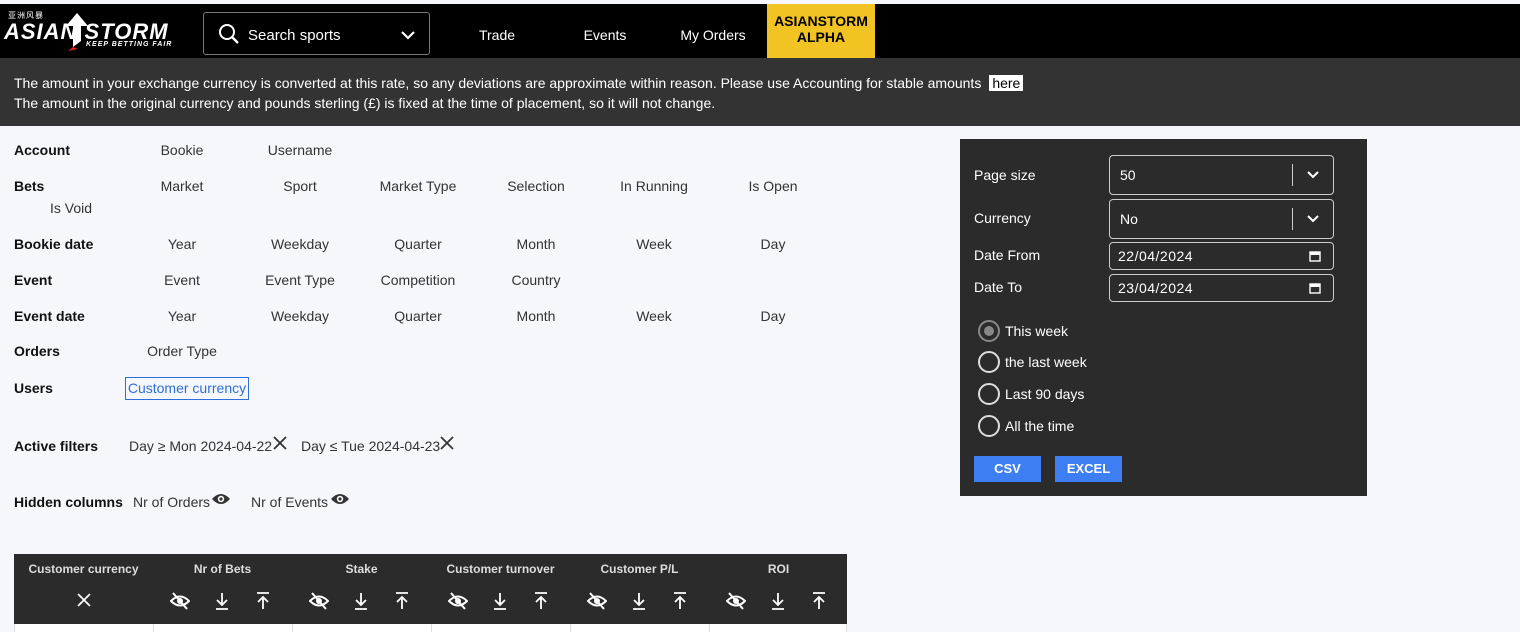 The height and width of the screenshot is (632, 1520). Describe the element at coordinates (1078, 332) in the screenshot. I see `range-radio-this-week: This week` at that location.